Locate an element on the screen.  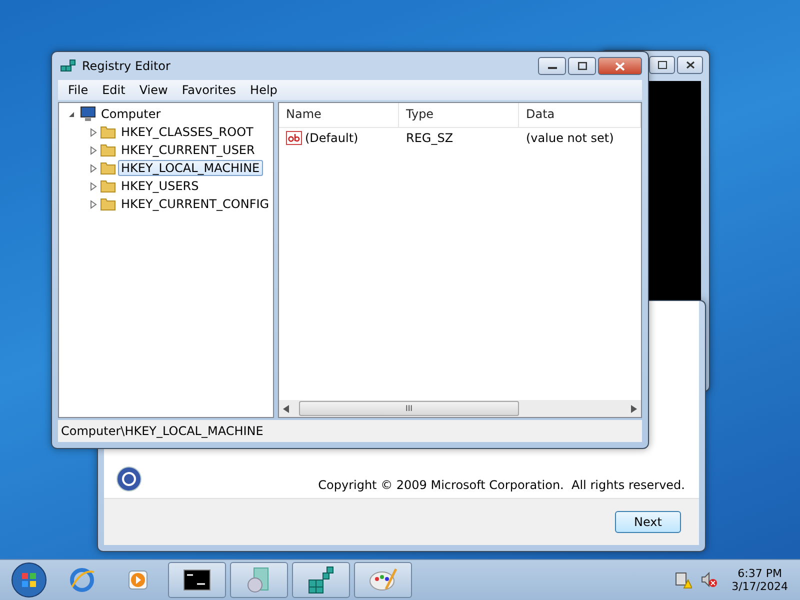
expanded-arrow-icon is located at coordinates (71, 114).